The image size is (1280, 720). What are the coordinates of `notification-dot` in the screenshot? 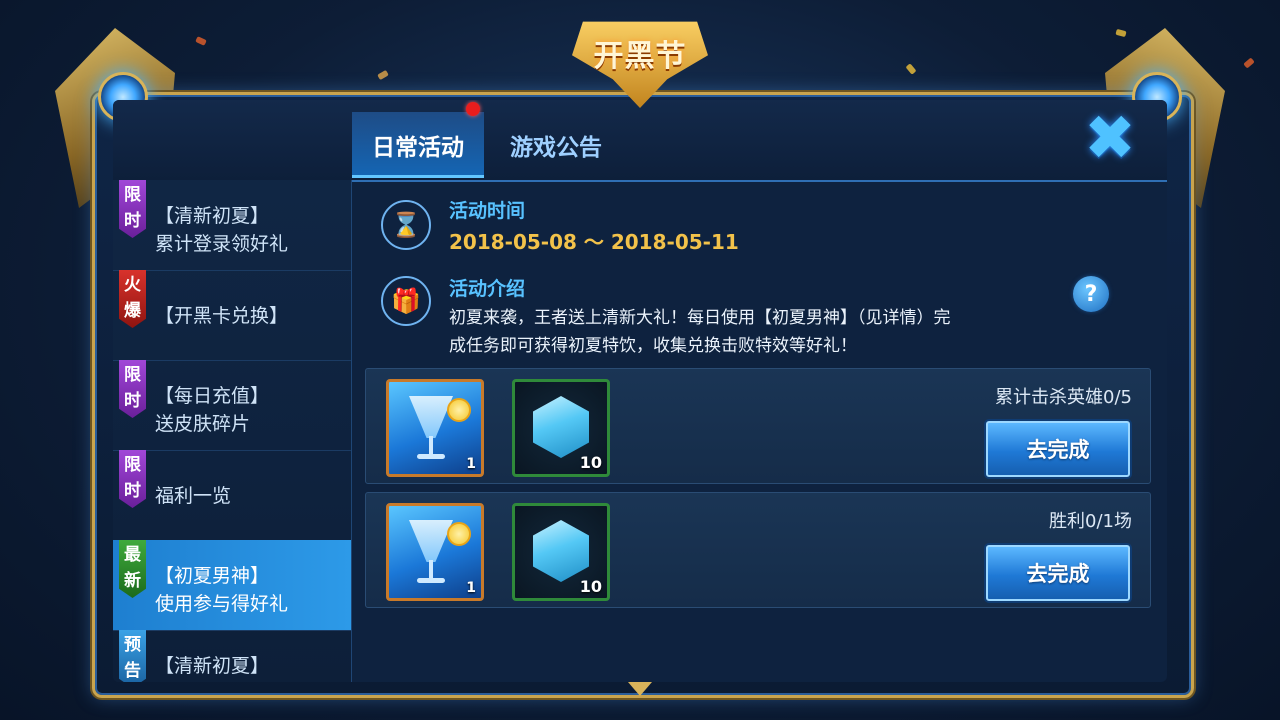 It's located at (473, 109).